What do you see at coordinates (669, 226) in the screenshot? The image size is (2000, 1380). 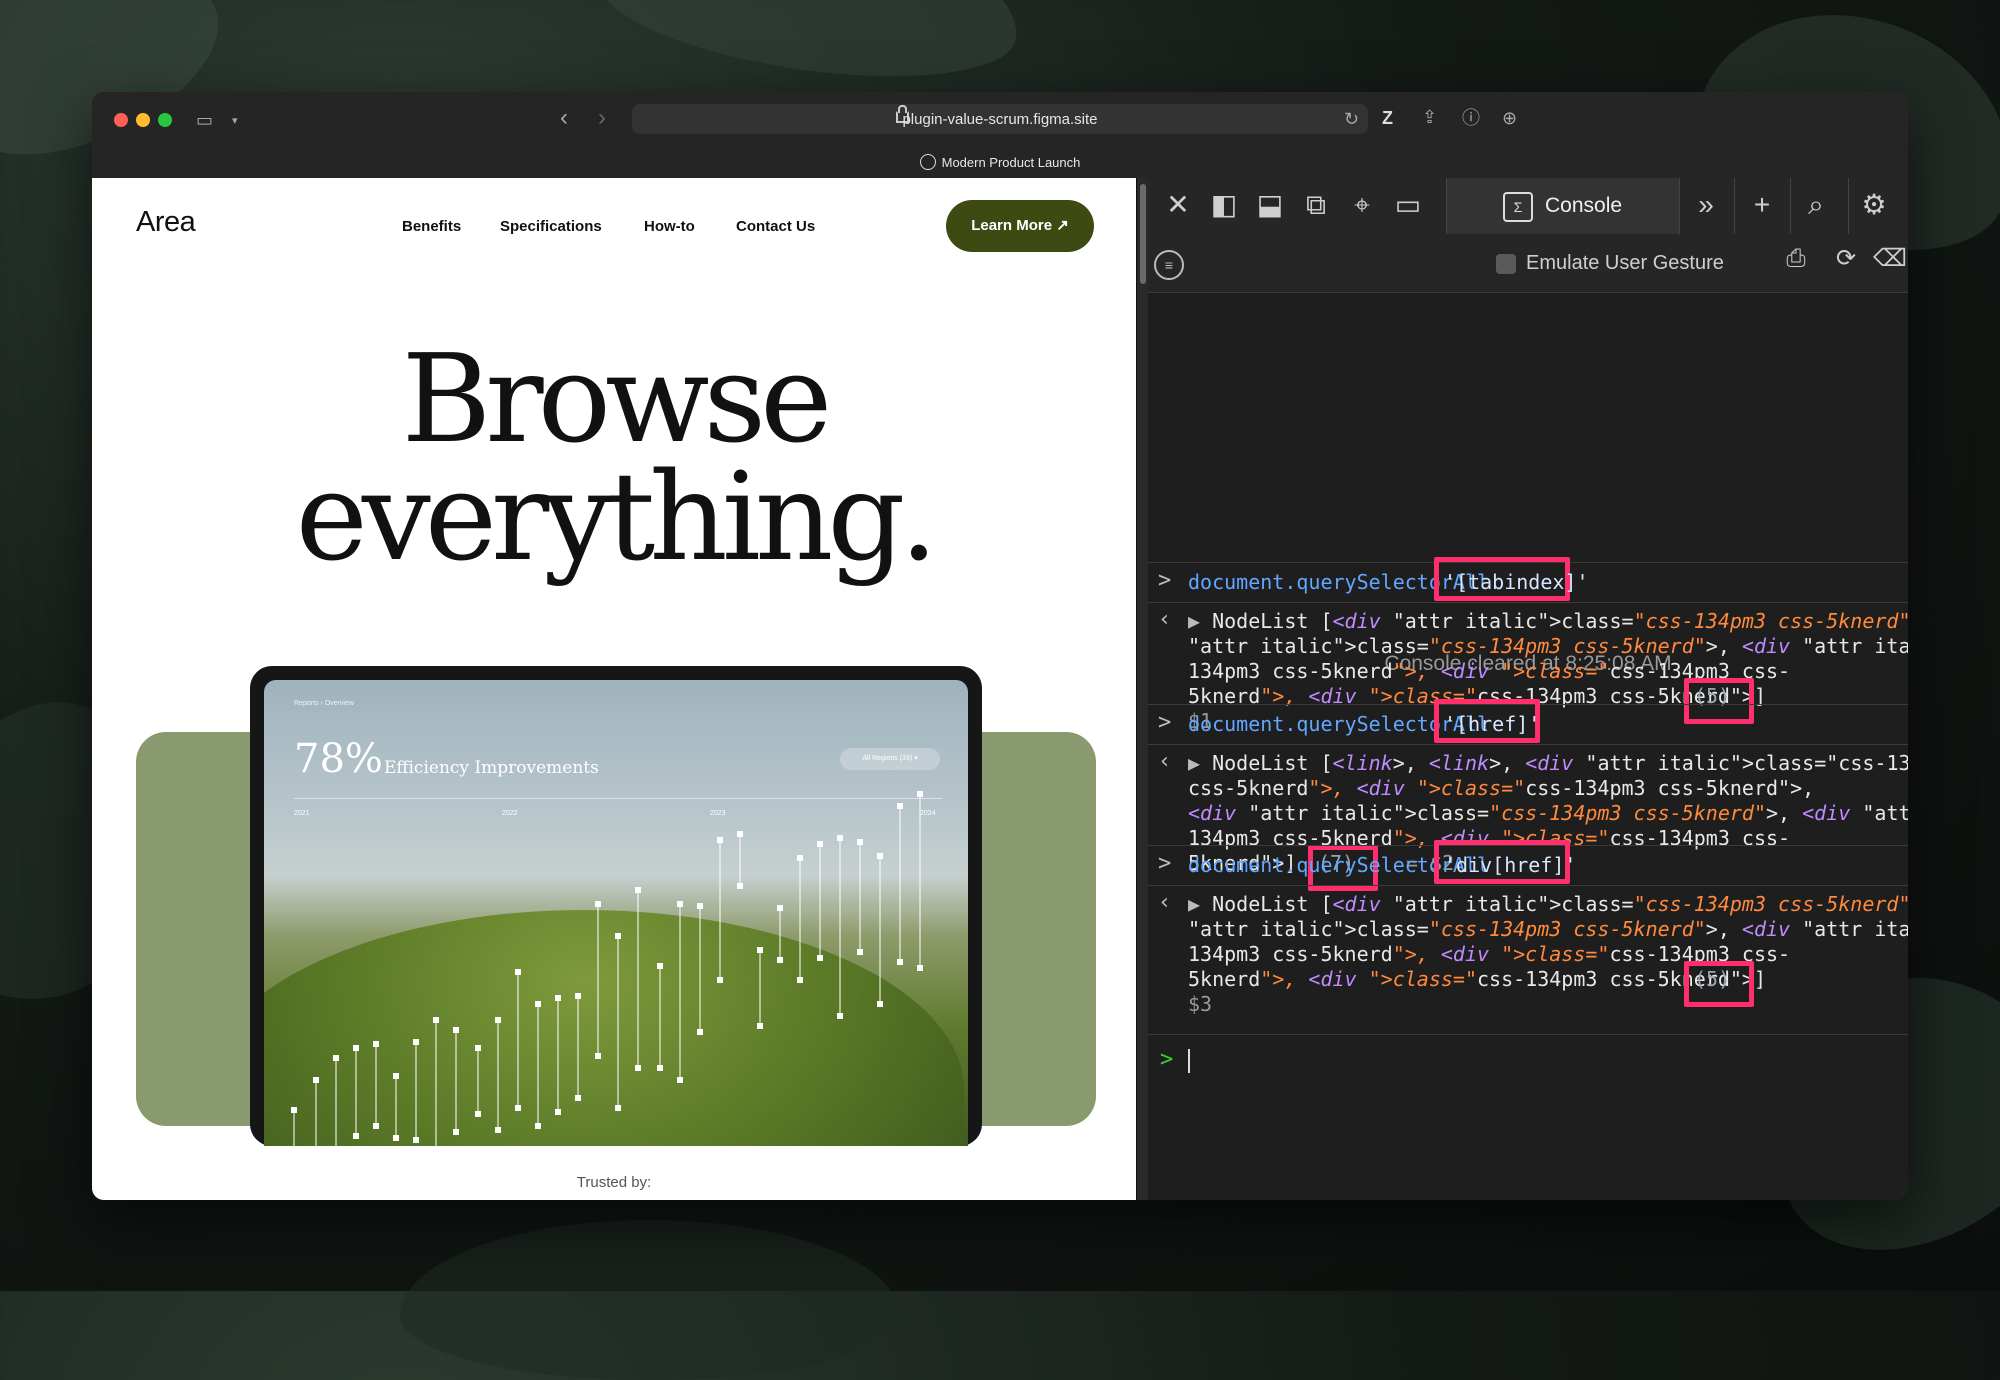 I see `nav-link-how-to: How-to` at bounding box center [669, 226].